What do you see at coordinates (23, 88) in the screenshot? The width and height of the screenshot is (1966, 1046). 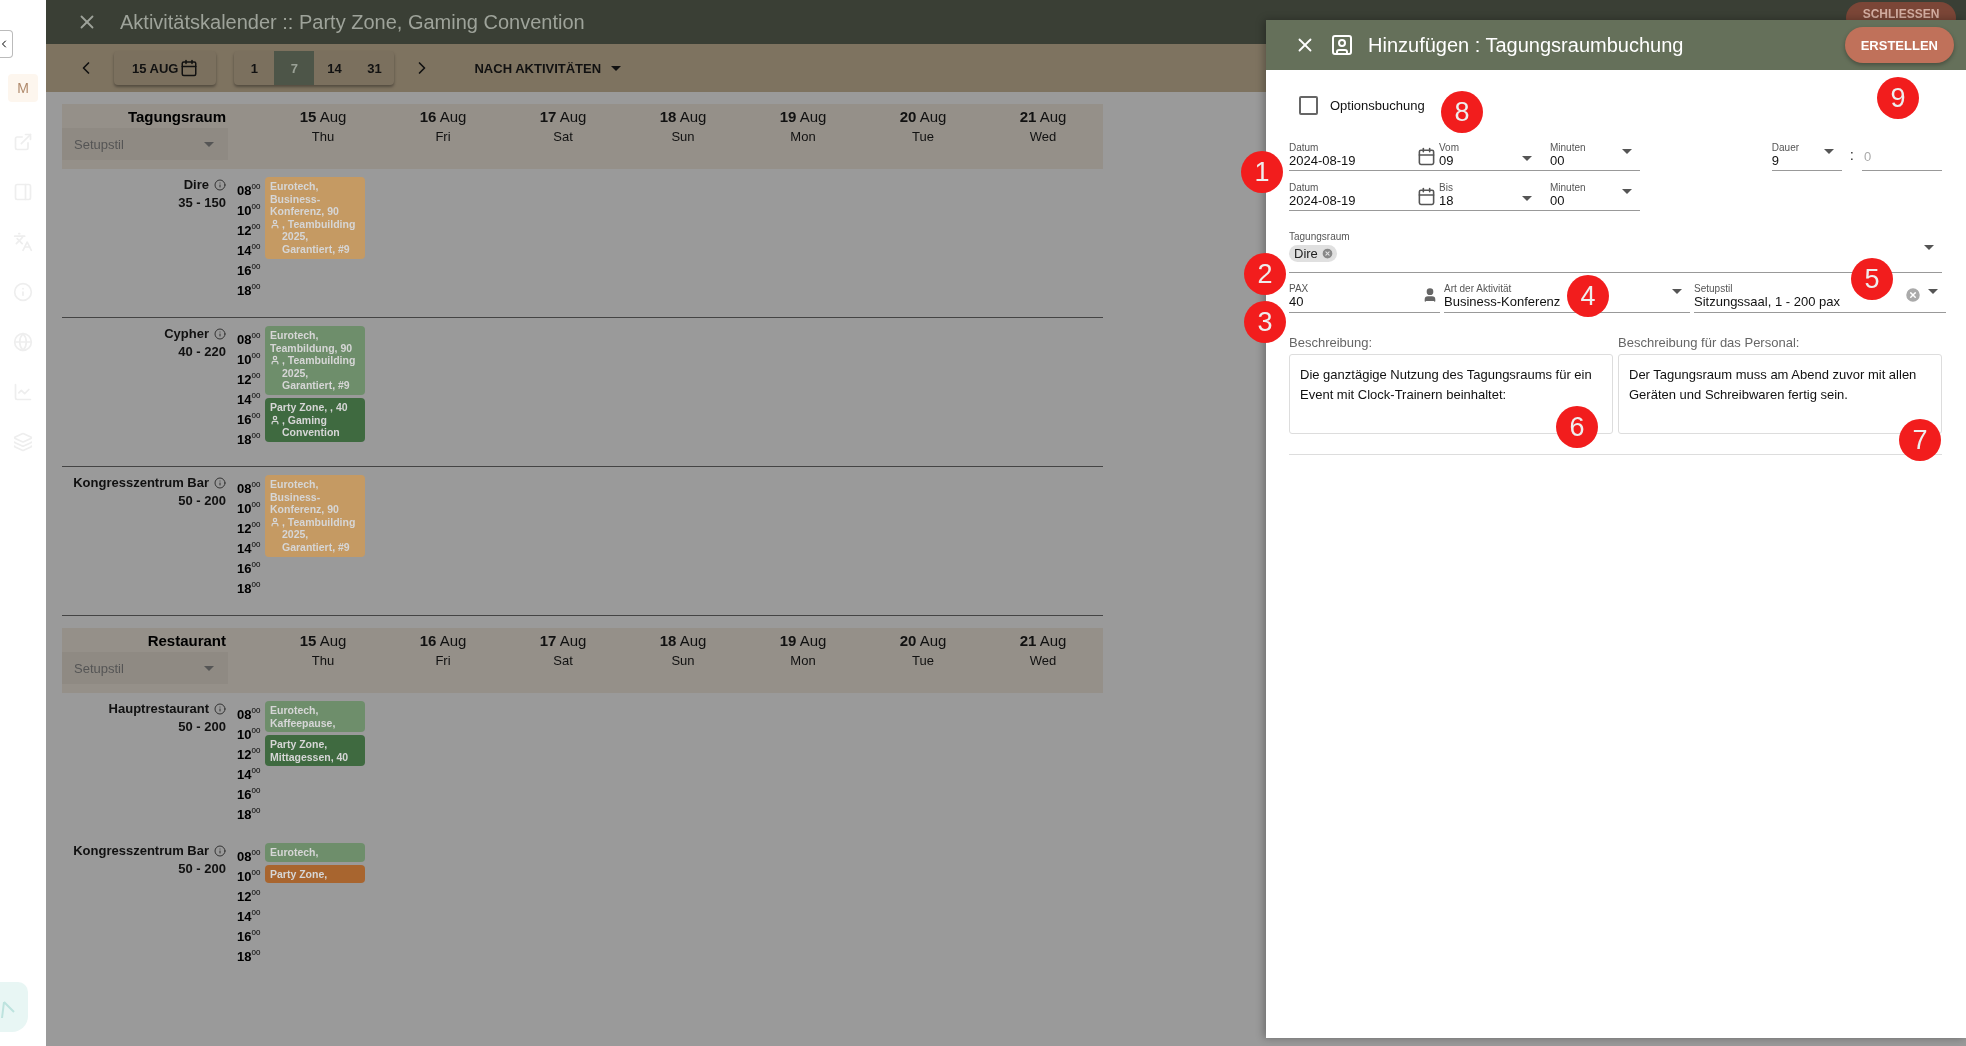 I see `user-avatar: M` at bounding box center [23, 88].